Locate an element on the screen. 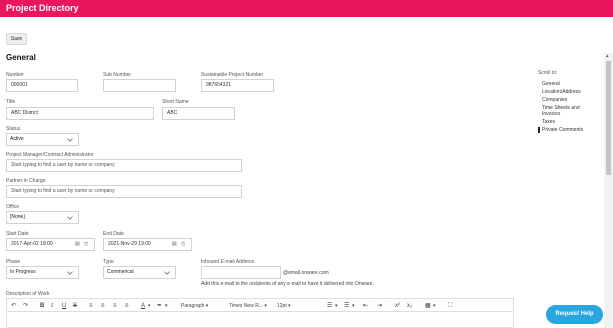 The height and width of the screenshot is (328, 613). align-right-icon: ≡ is located at coordinates (115, 306).